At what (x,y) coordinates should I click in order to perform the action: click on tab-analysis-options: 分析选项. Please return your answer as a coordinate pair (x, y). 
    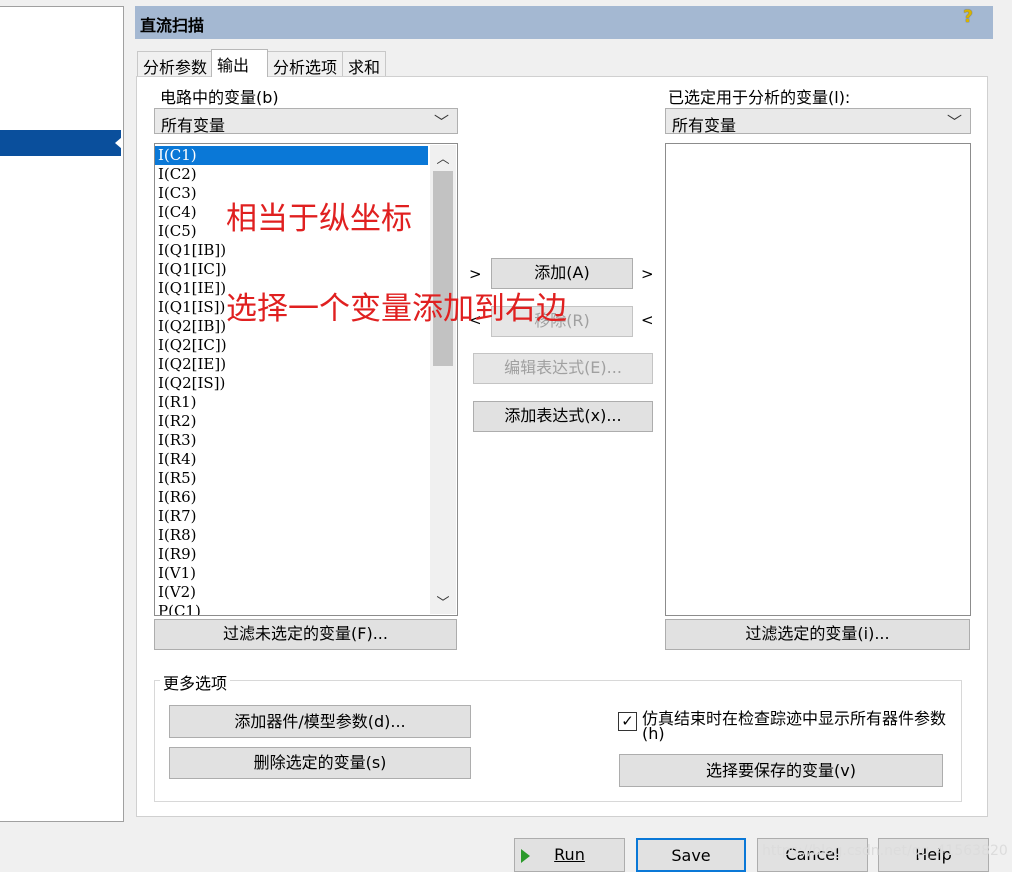
    Looking at the image, I should click on (305, 64).